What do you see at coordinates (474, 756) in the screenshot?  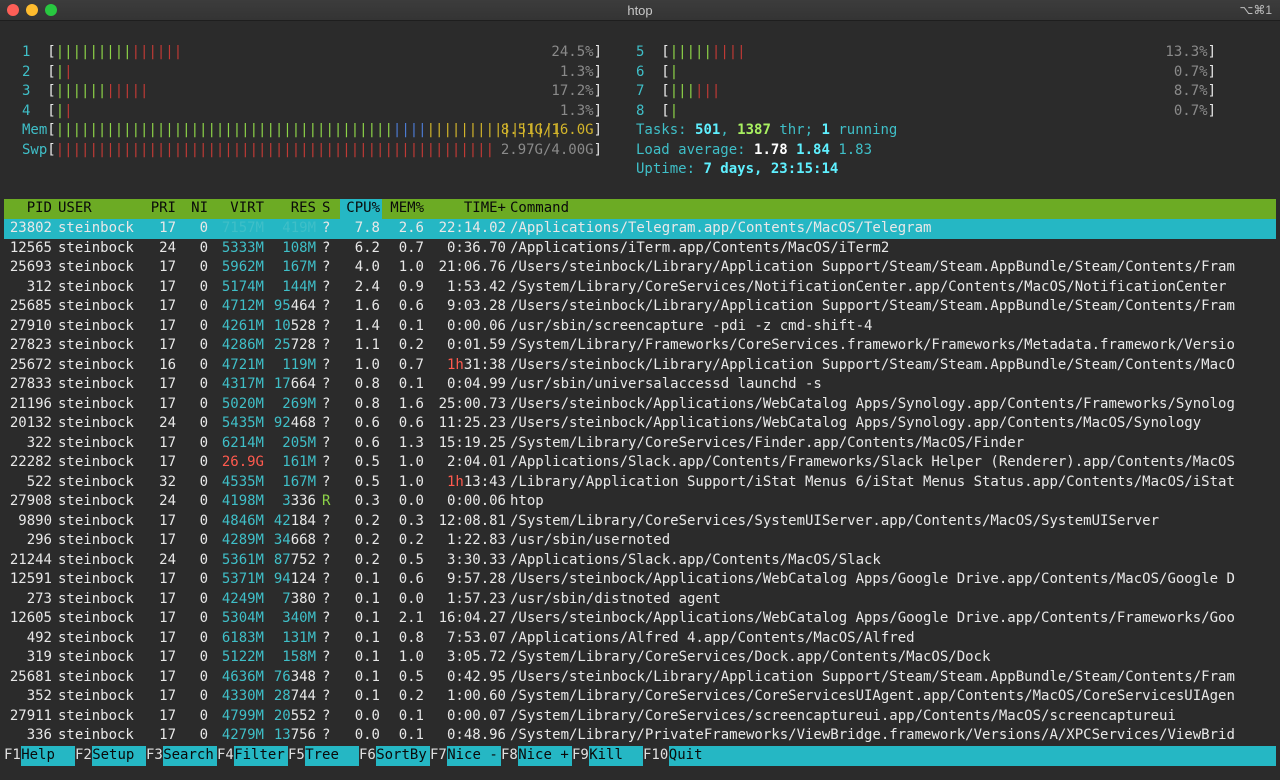 I see `function-key-label-nice: Nice -` at bounding box center [474, 756].